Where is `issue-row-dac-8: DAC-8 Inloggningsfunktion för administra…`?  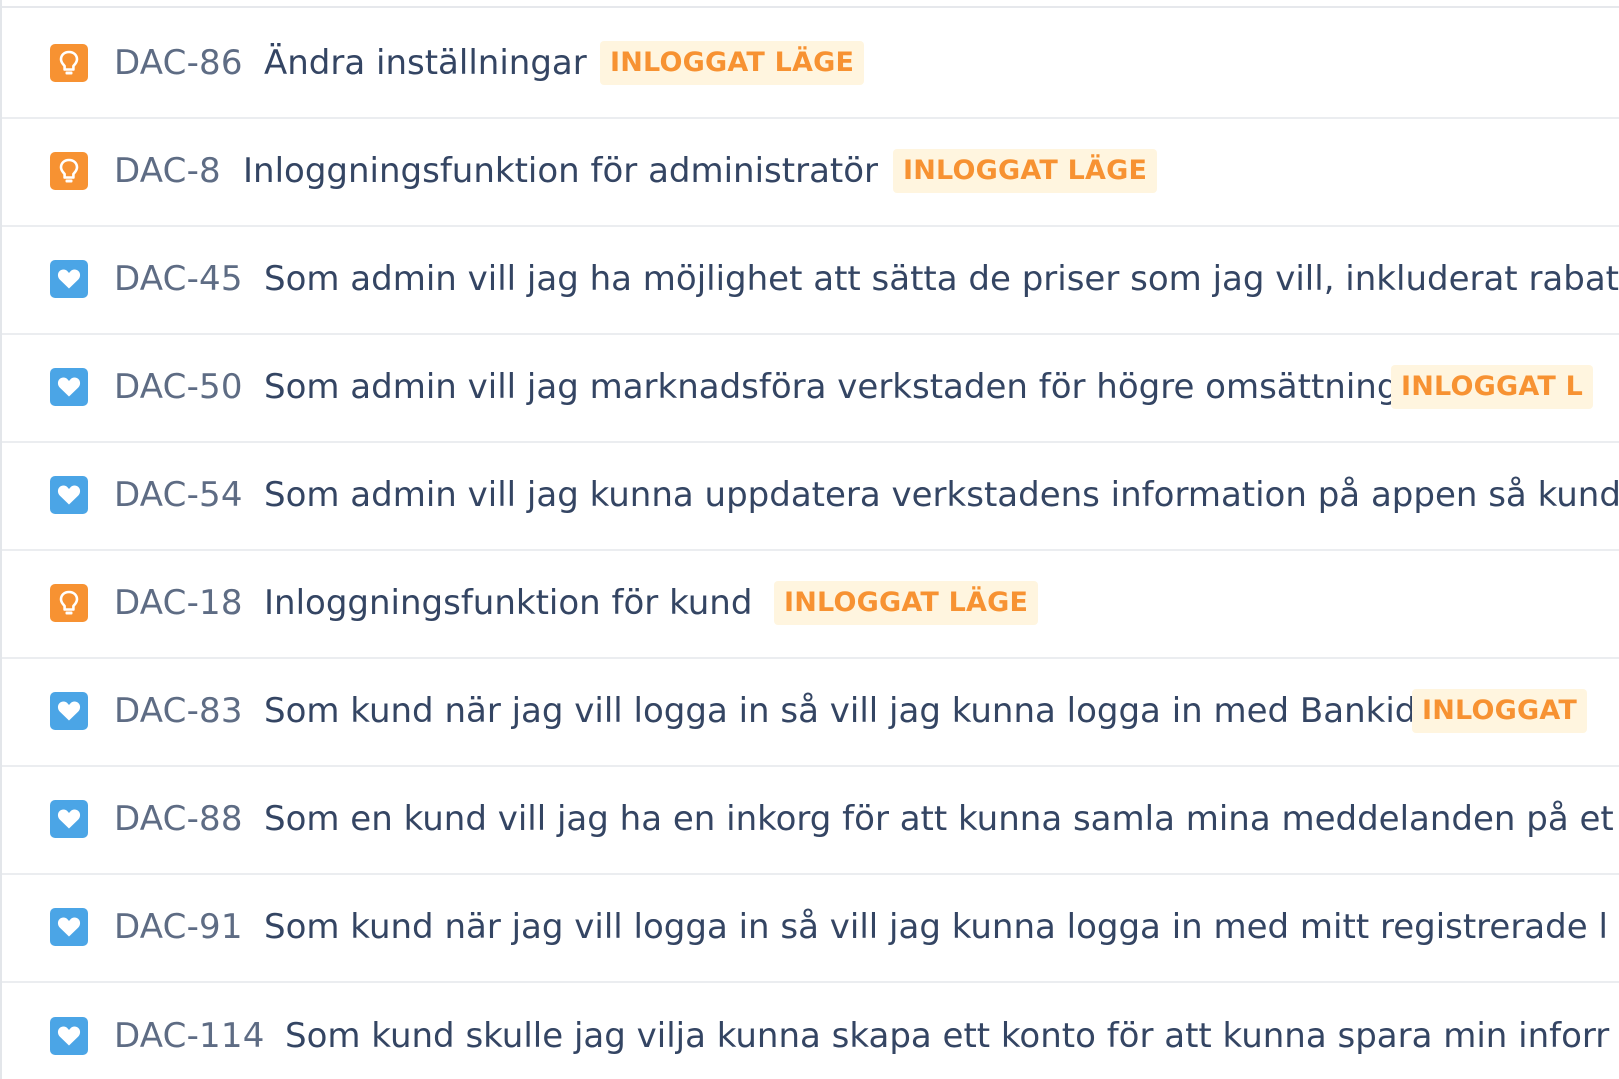 issue-row-dac-8: DAC-8 Inloggningsfunktion för administra… is located at coordinates (810, 171).